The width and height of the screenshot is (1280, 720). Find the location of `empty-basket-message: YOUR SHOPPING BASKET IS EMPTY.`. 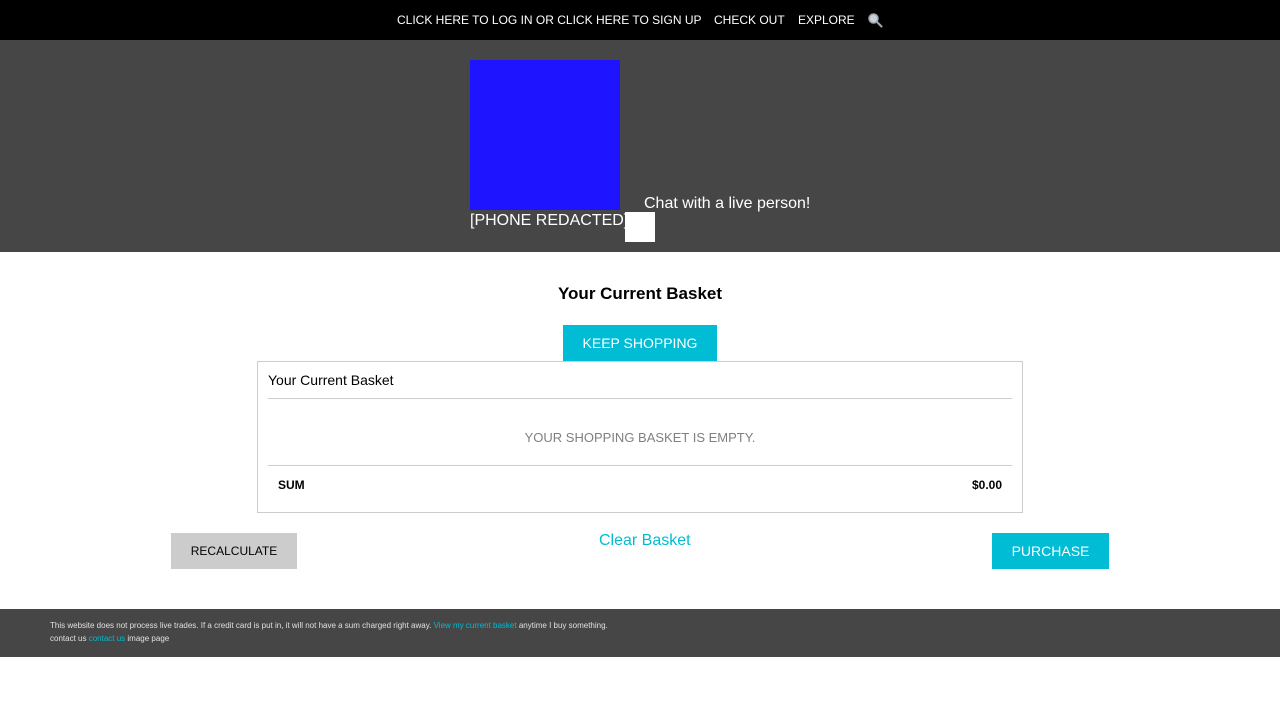

empty-basket-message: YOUR SHOPPING BASKET IS EMPTY. is located at coordinates (640, 437).